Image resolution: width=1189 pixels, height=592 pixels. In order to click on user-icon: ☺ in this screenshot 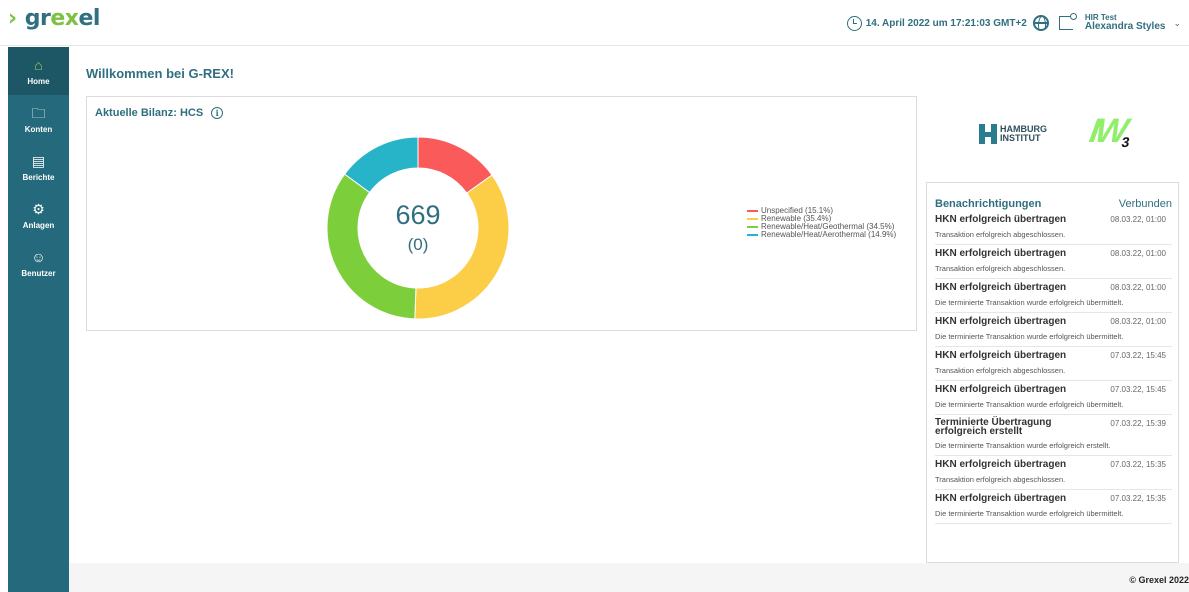, I will do `click(38, 256)`.